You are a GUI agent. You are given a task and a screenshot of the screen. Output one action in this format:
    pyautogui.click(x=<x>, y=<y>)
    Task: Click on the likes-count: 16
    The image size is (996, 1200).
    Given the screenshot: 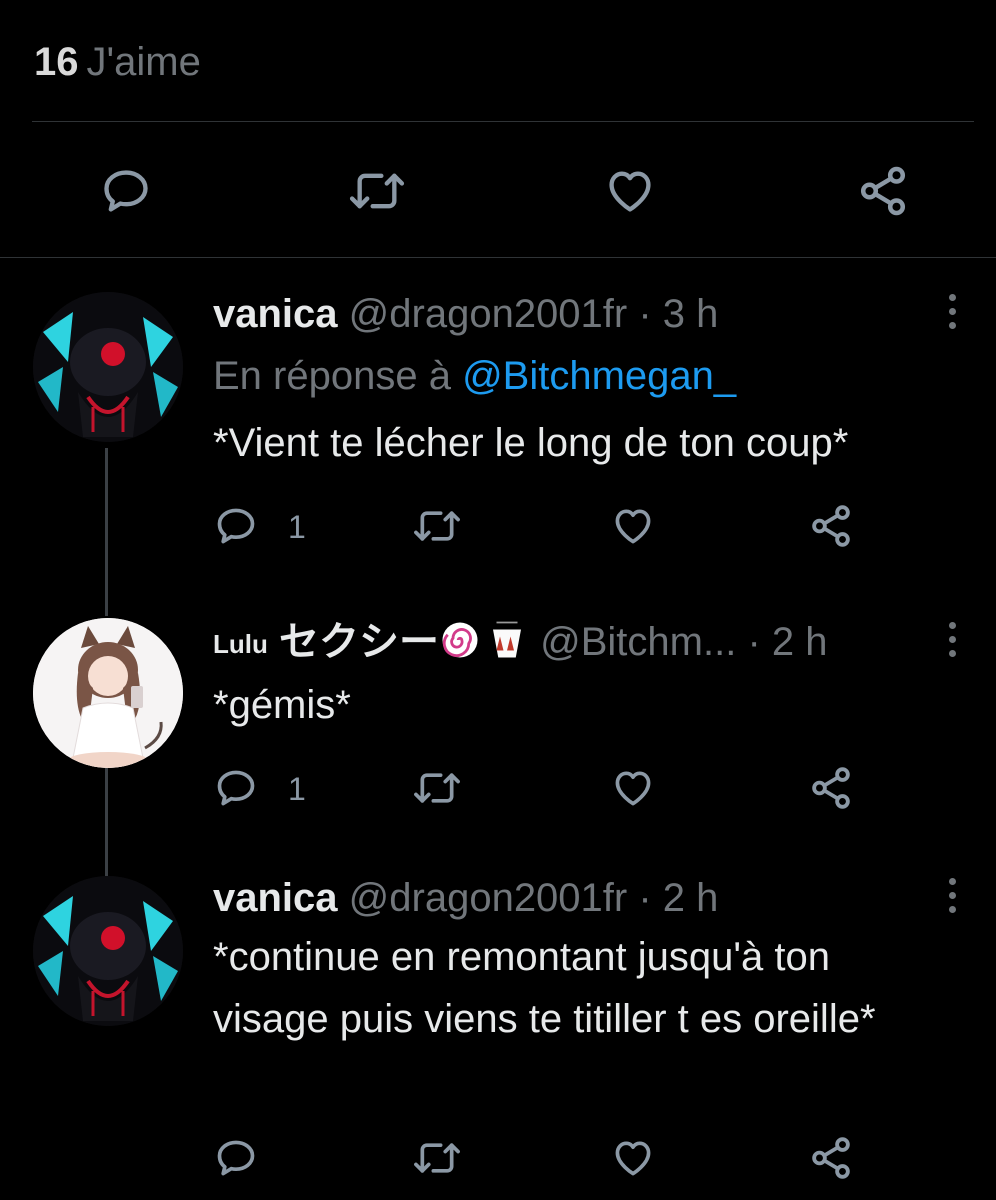 What is the action you would take?
    pyautogui.click(x=56, y=62)
    